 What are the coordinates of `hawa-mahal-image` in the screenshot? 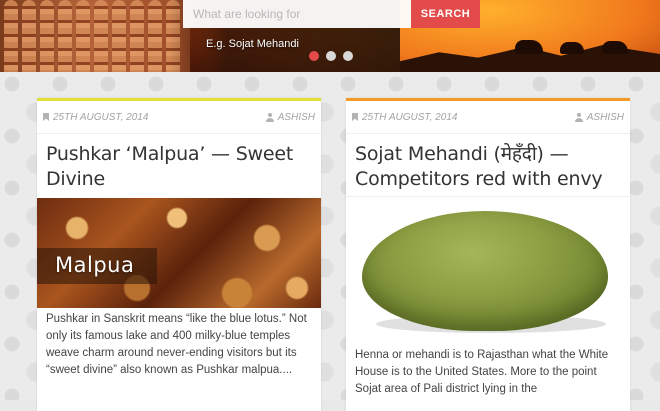 It's located at (95, 36).